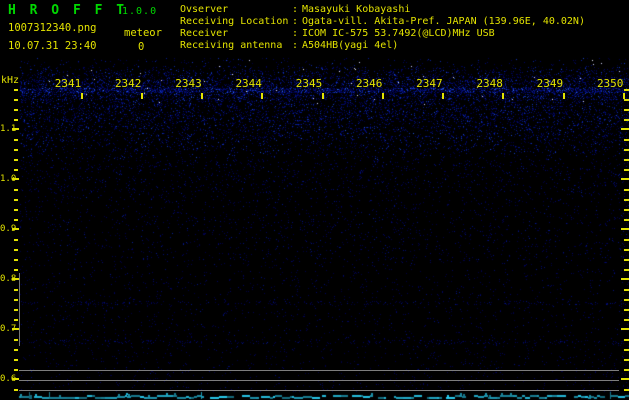  Describe the element at coordinates (19, 309) in the screenshot. I see `level-scale-bar` at that location.